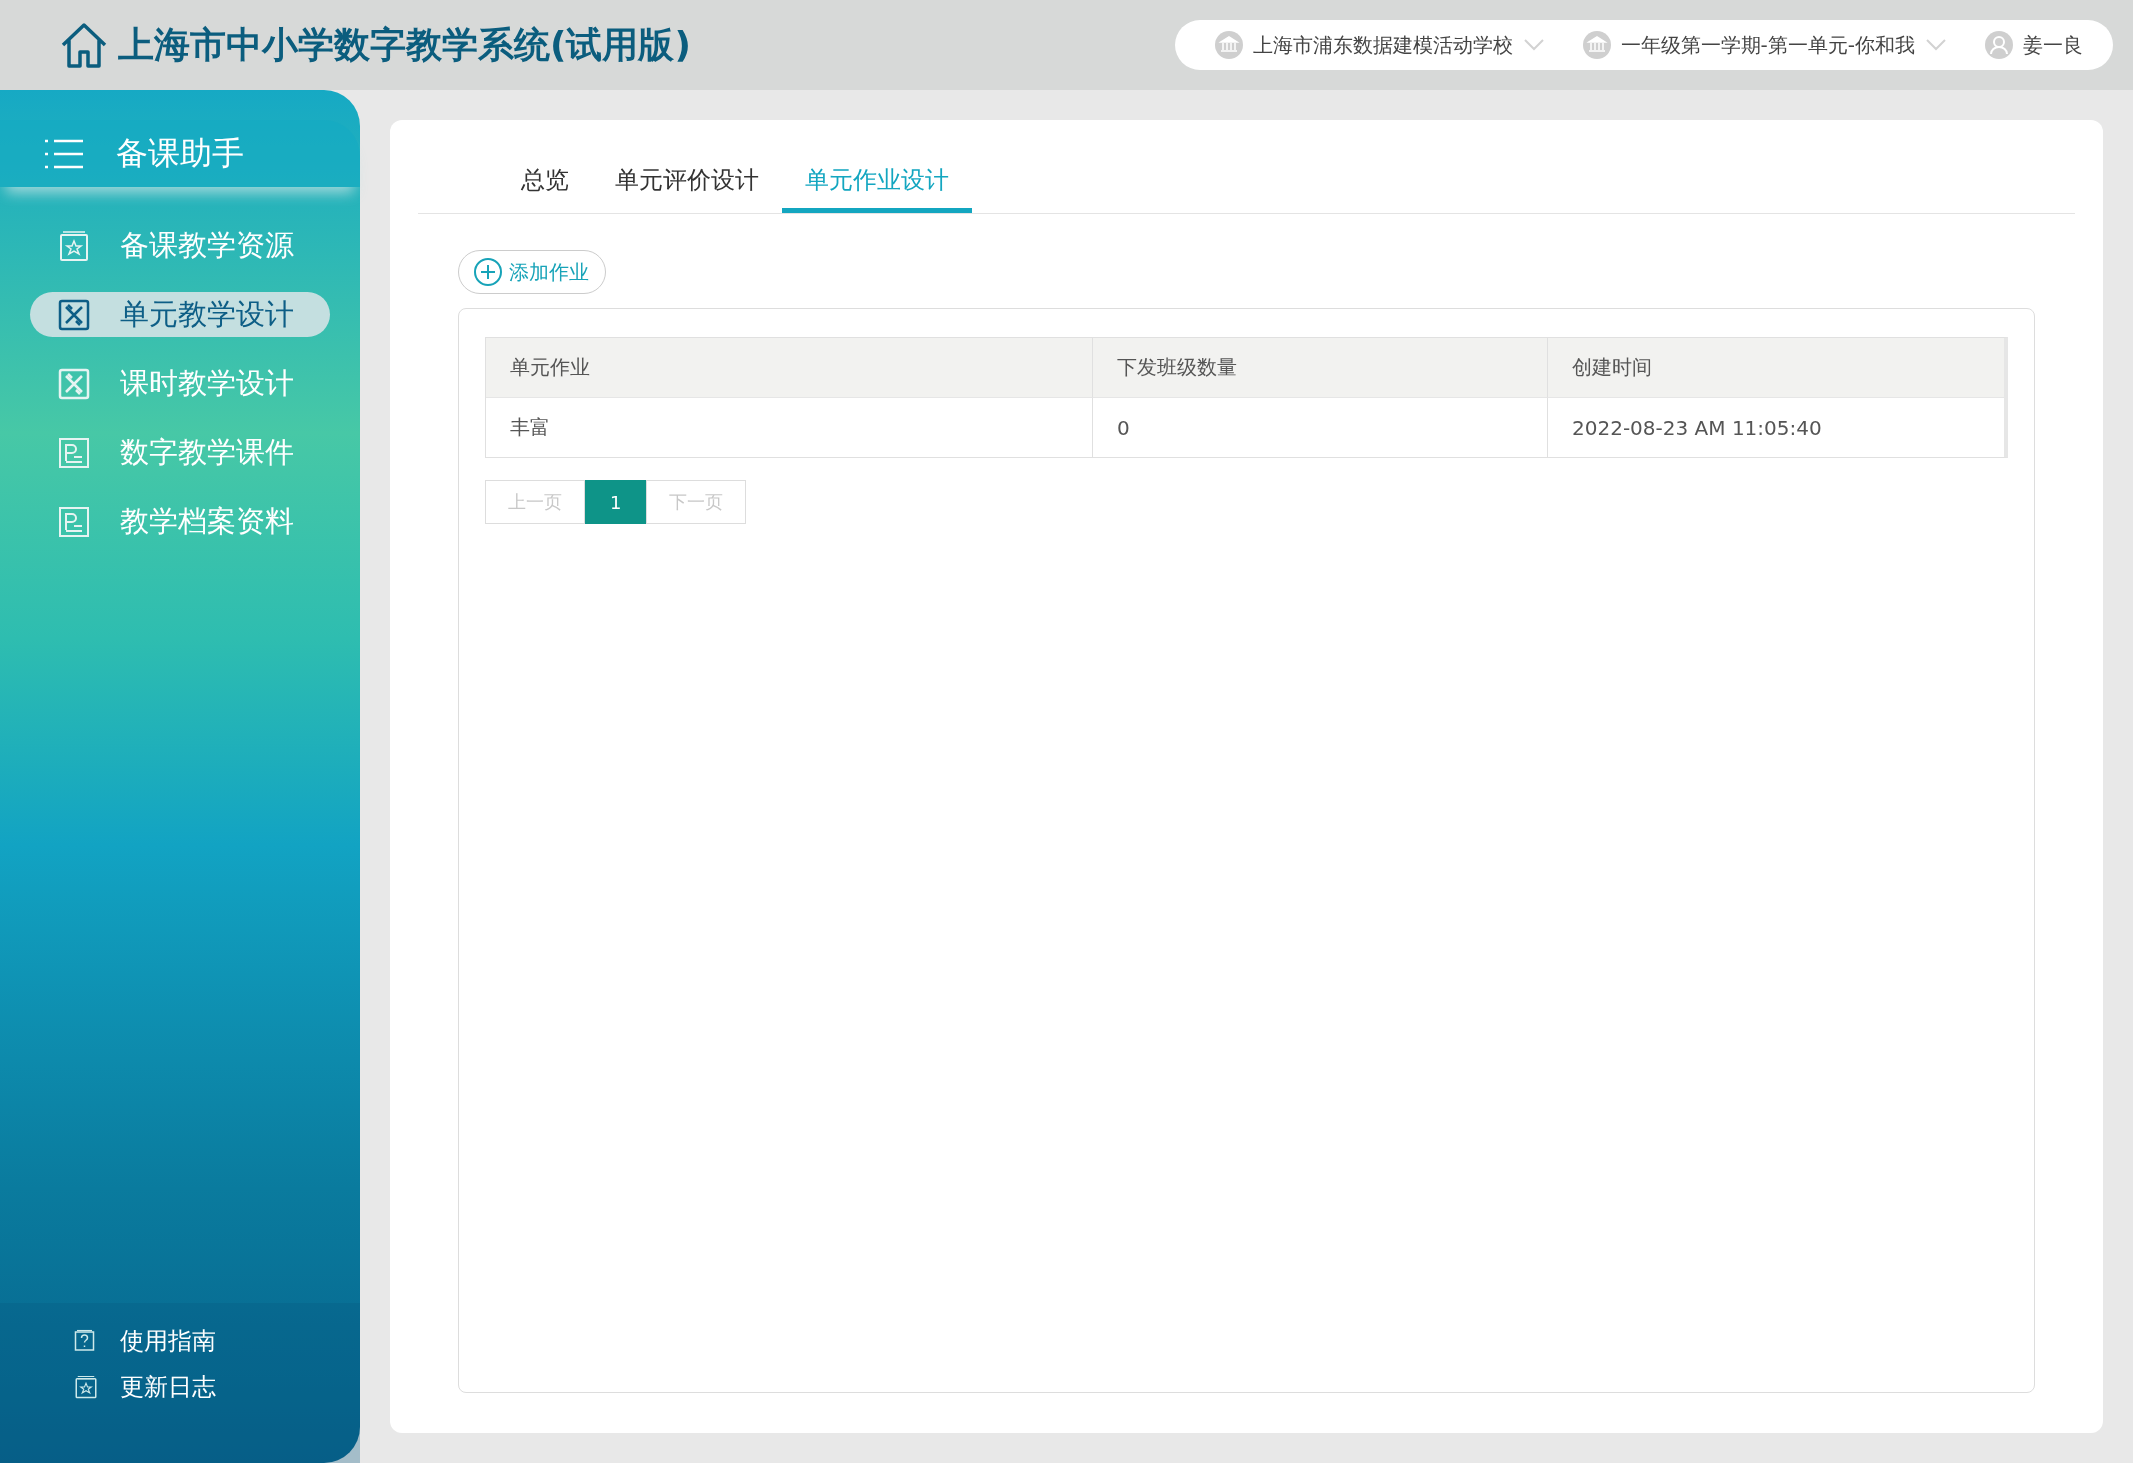 This screenshot has height=1463, width=2133. Describe the element at coordinates (488, 272) in the screenshot. I see `plus-icon` at that location.